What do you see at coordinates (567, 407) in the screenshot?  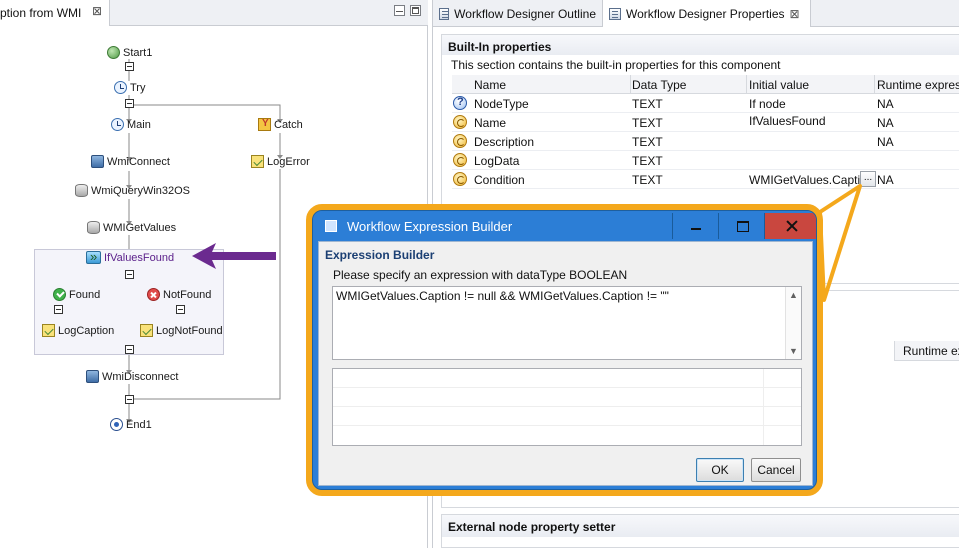 I see `suggestion-list` at bounding box center [567, 407].